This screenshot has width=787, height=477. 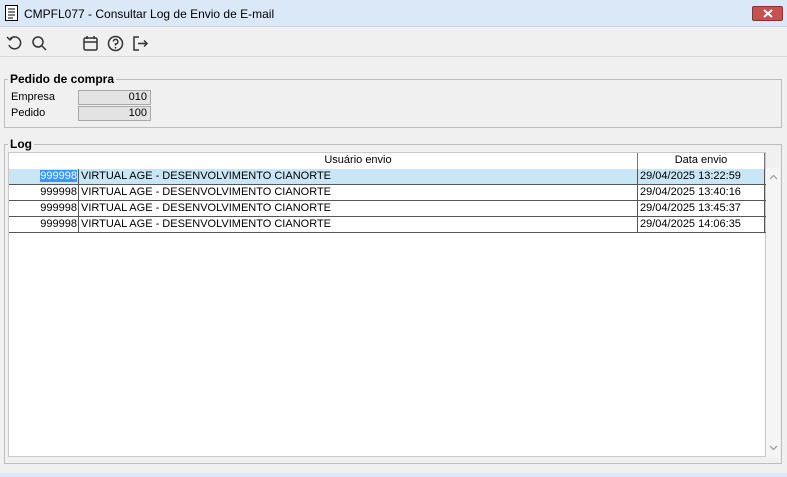 I want to click on exit-icon, so click(x=140, y=43).